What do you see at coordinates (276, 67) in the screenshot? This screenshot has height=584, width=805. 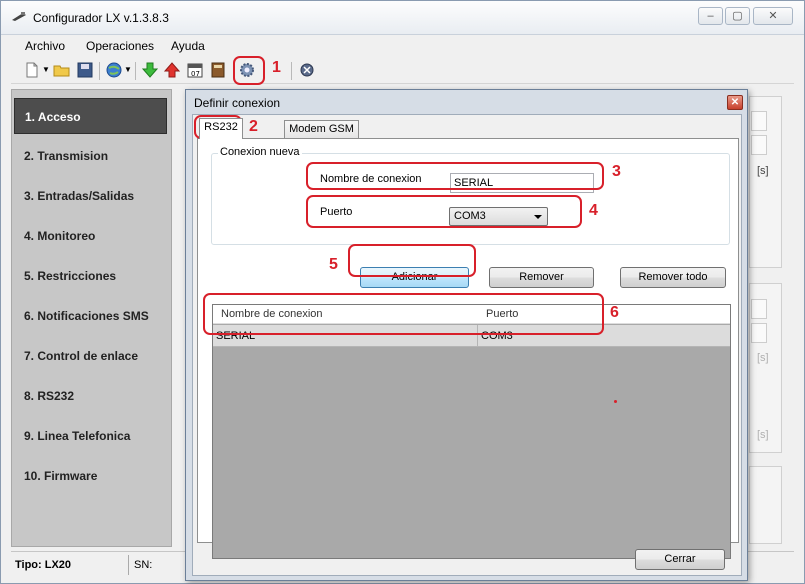 I see `annotation-1: 1` at bounding box center [276, 67].